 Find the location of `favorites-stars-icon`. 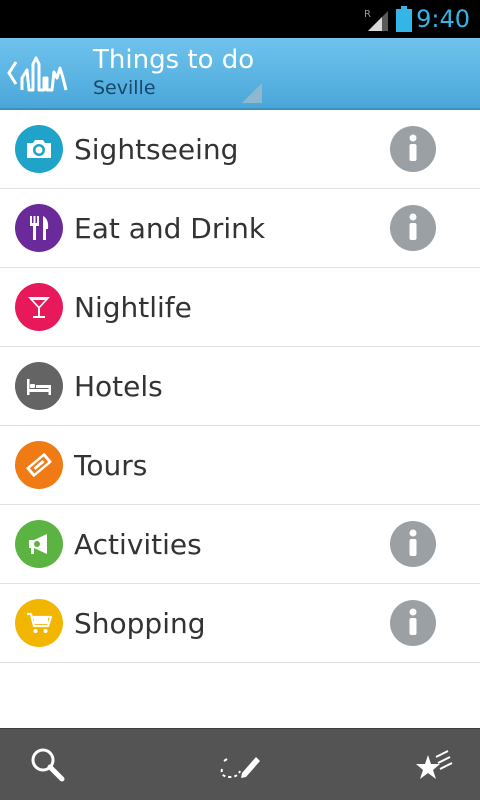

favorites-stars-icon is located at coordinates (434, 764).